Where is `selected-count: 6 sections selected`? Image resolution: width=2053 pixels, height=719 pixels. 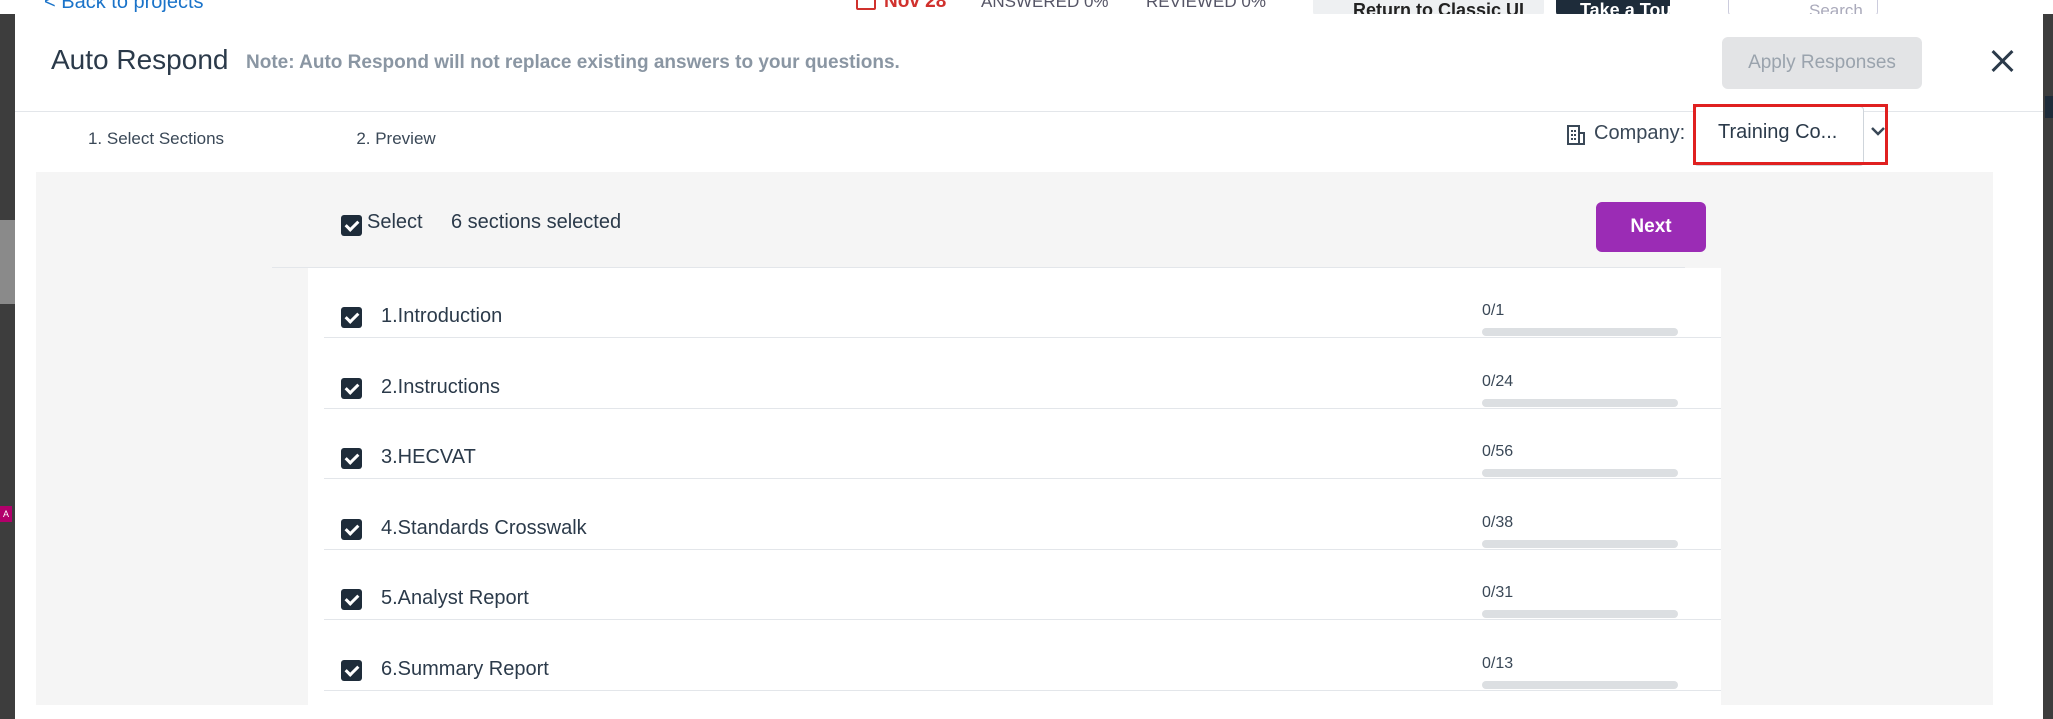 selected-count: 6 sections selected is located at coordinates (536, 222).